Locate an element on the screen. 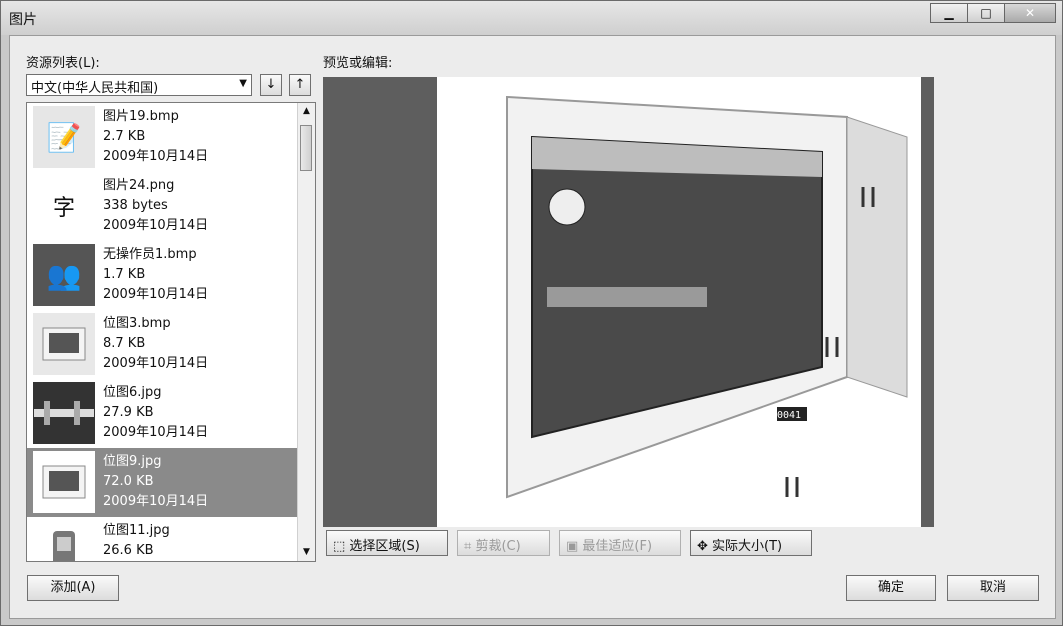 The image size is (1063, 626). actual-size-button: ✥ 实际大小(T) is located at coordinates (751, 543).